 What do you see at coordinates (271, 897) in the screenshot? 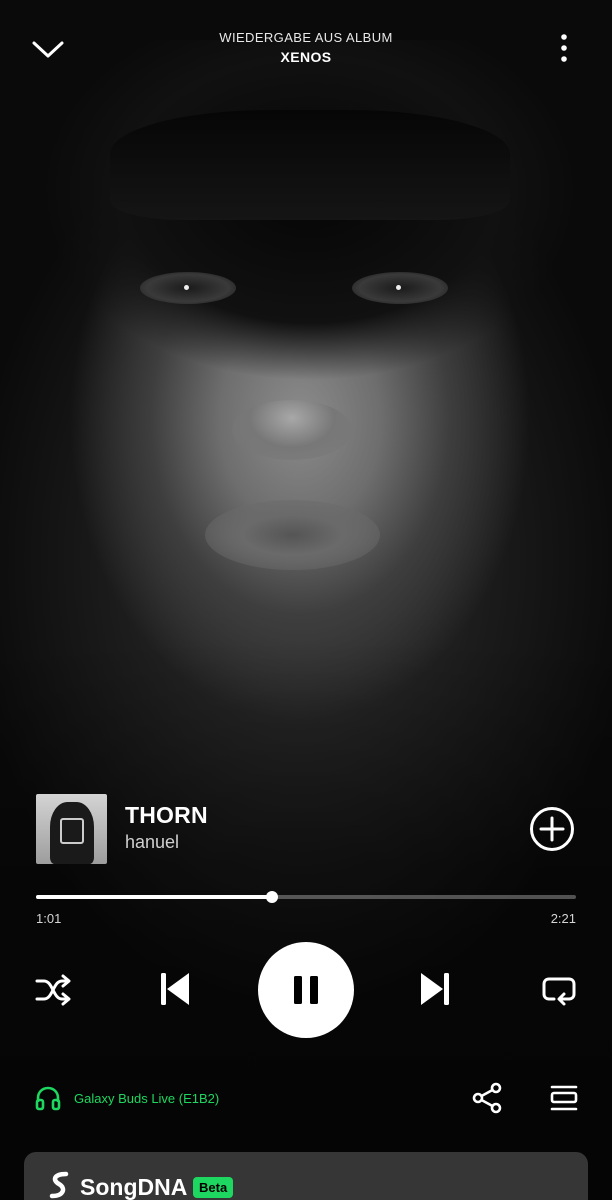
I see `progress-thumb` at bounding box center [271, 897].